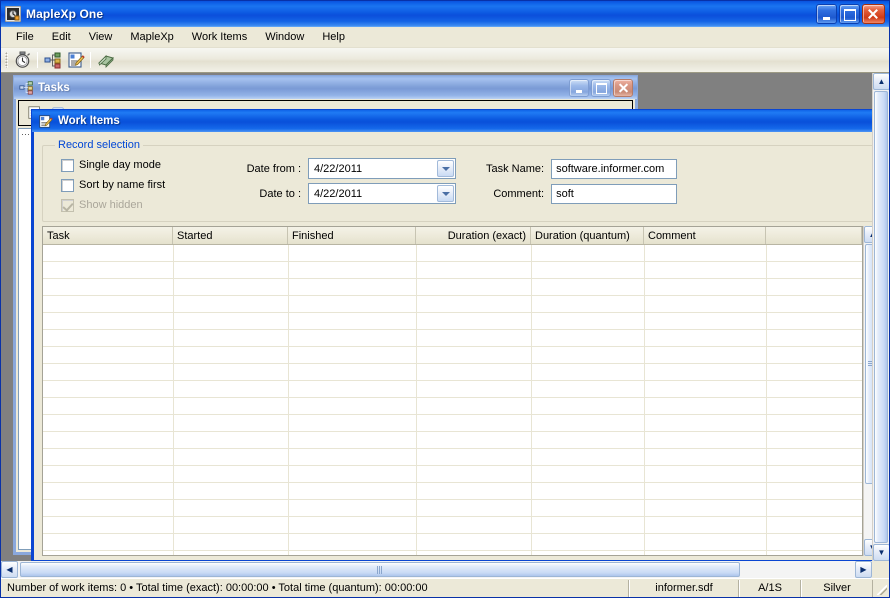  What do you see at coordinates (67, 185) in the screenshot?
I see `sort-by-name-first-checkbox` at bounding box center [67, 185].